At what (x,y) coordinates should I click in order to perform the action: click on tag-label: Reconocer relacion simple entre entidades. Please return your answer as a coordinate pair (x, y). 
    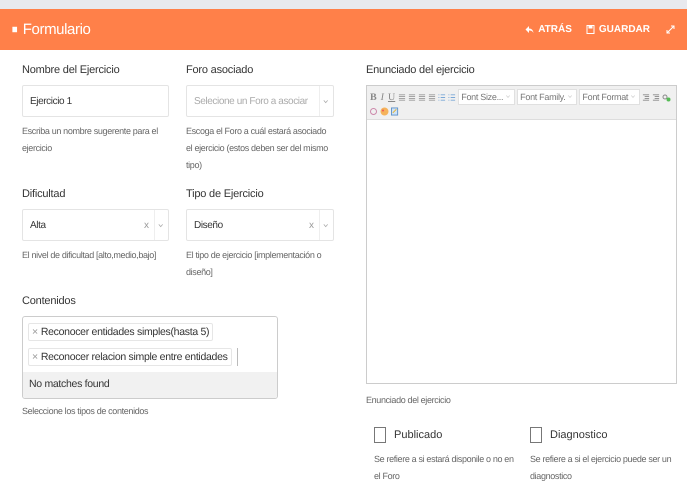
    Looking at the image, I should click on (134, 357).